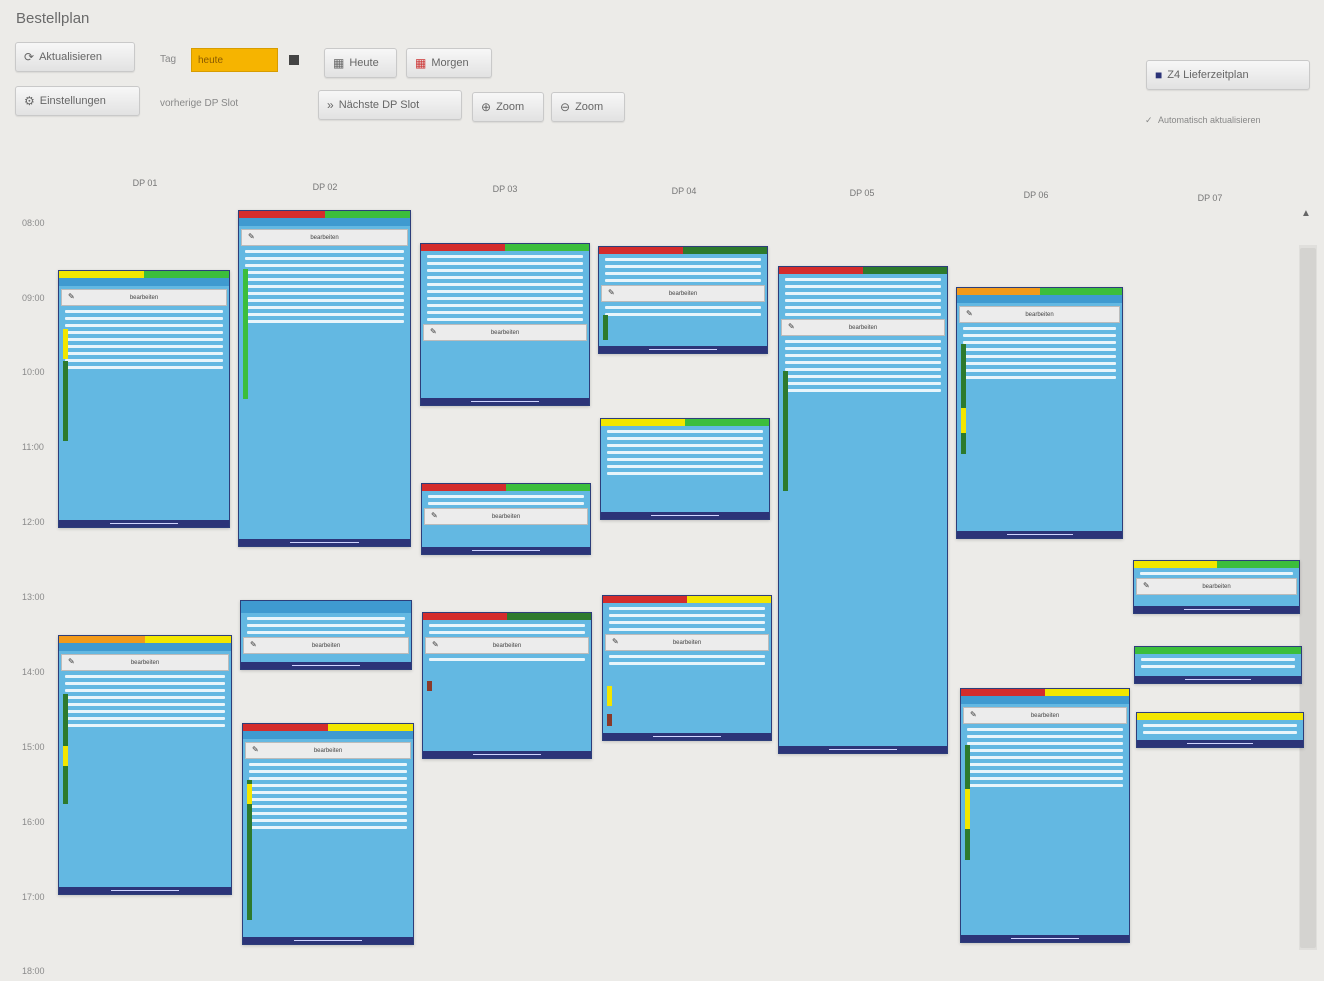 The height and width of the screenshot is (981, 1324). I want to click on tomorrow-button: ▦ Morgen, so click(449, 63).